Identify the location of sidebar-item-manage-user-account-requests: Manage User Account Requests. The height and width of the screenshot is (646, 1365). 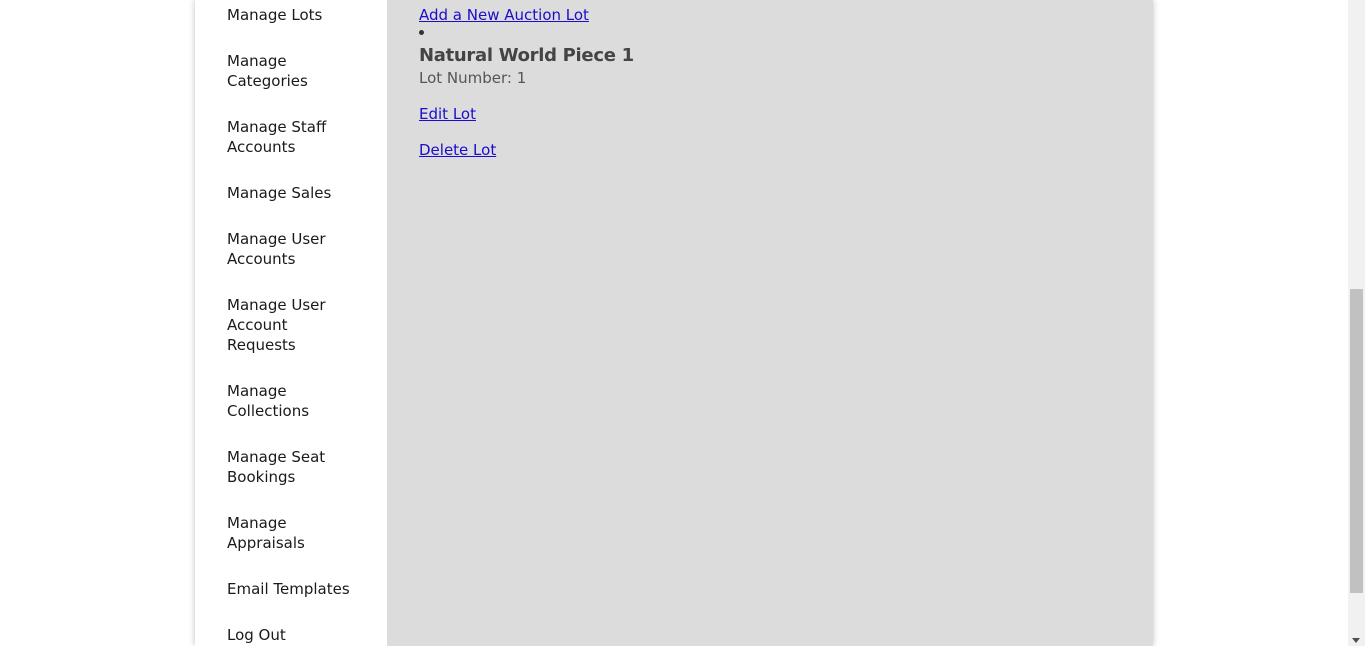
(292, 325).